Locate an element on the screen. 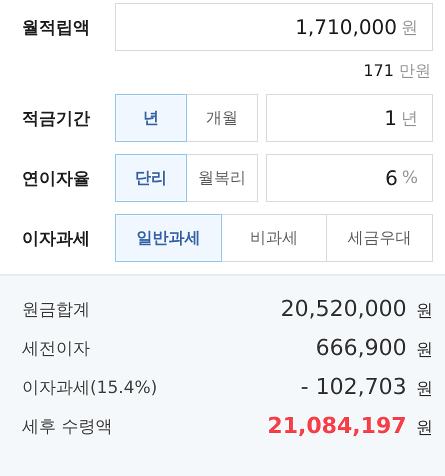  input-field: 6 % is located at coordinates (349, 178).